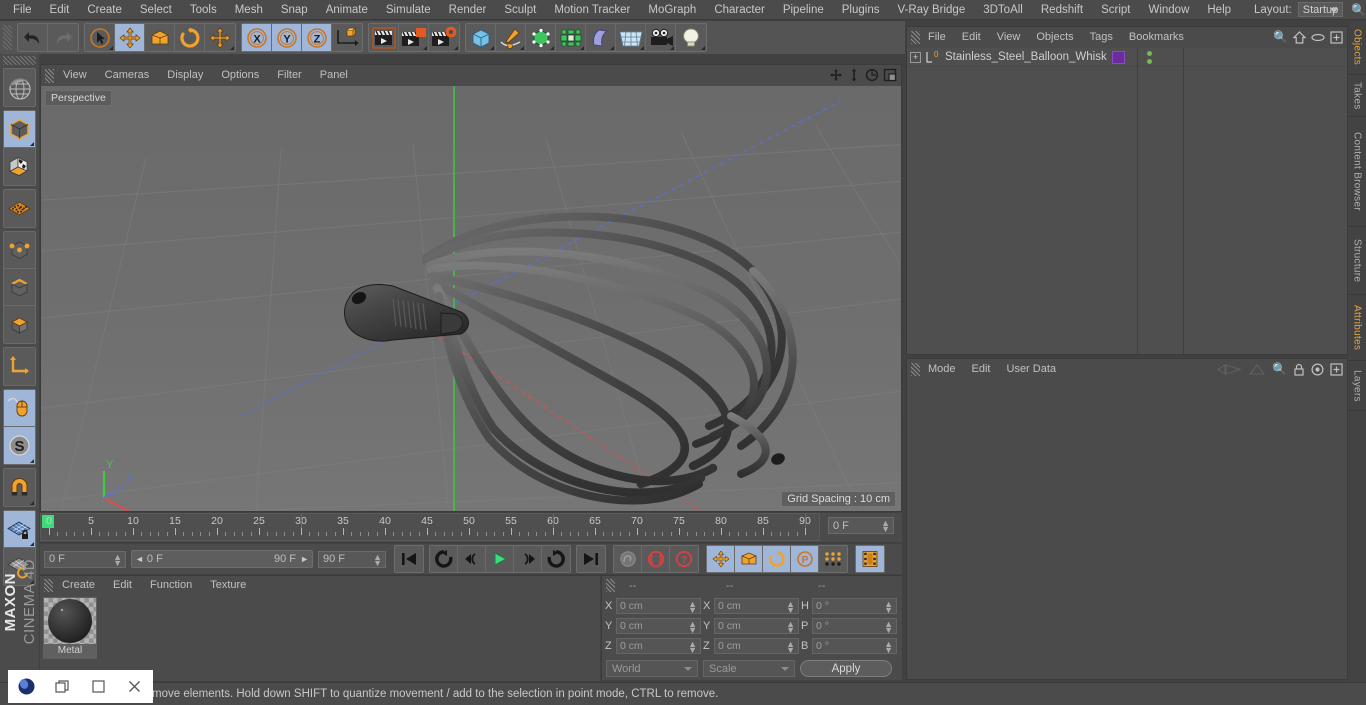  What do you see at coordinates (628, 559) in the screenshot?
I see `record-active-objects-button` at bounding box center [628, 559].